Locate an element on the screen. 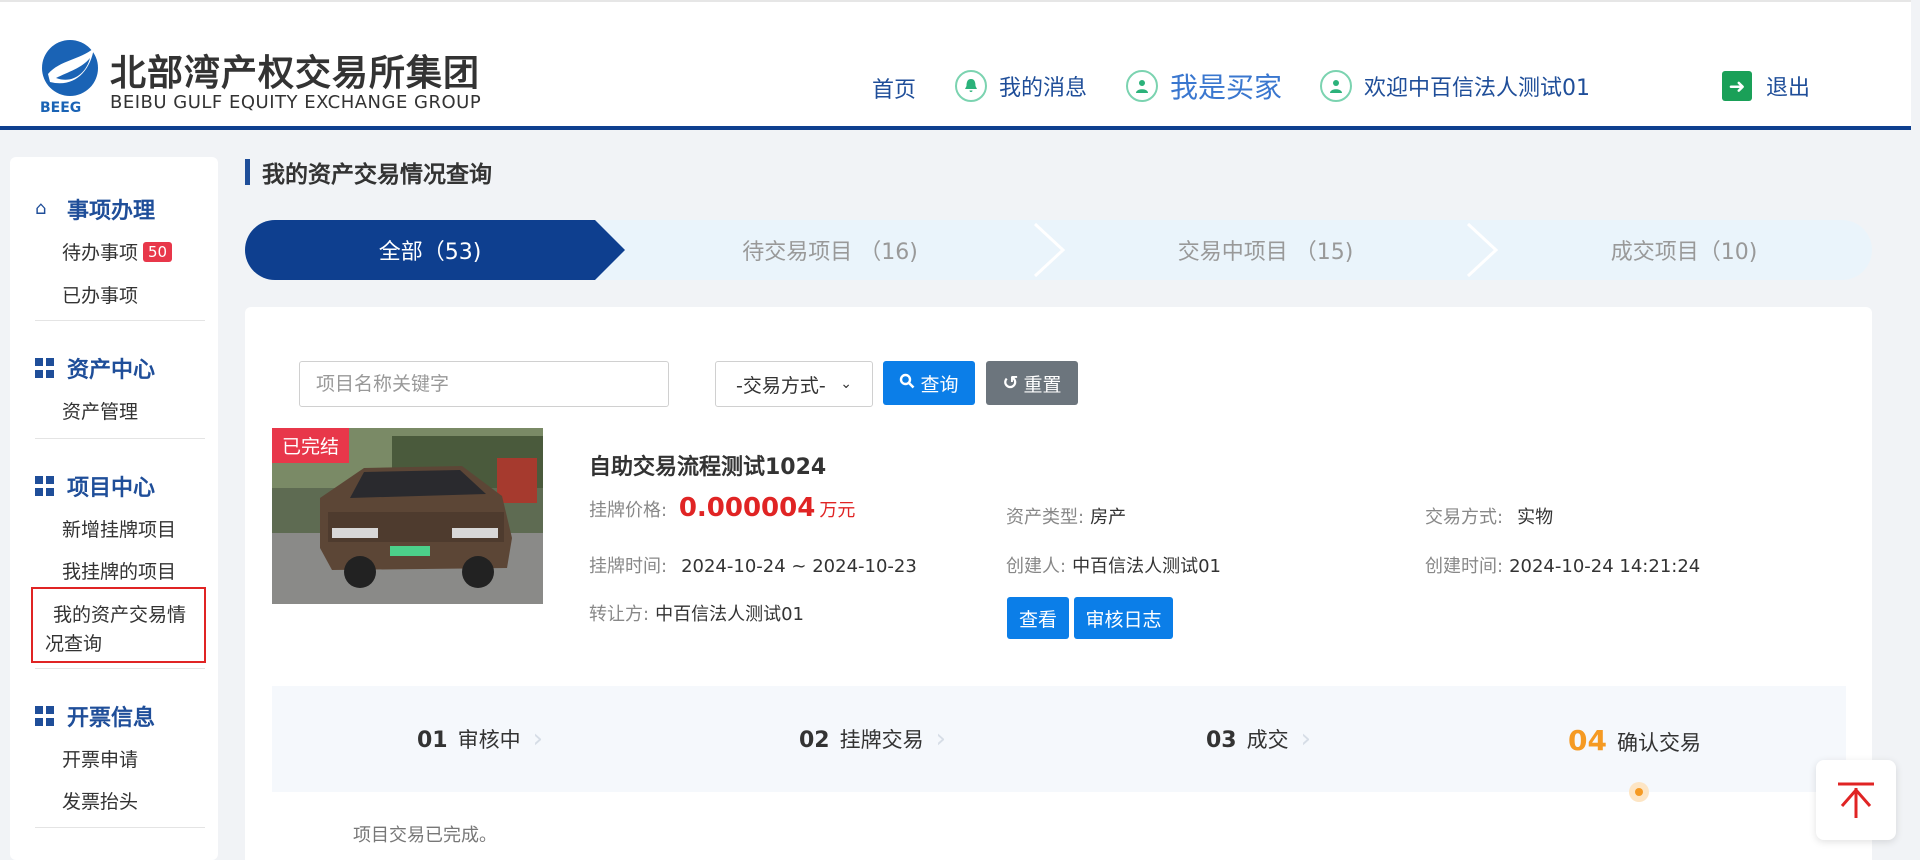  asset-type-label: 资产类型: is located at coordinates (1045, 517).